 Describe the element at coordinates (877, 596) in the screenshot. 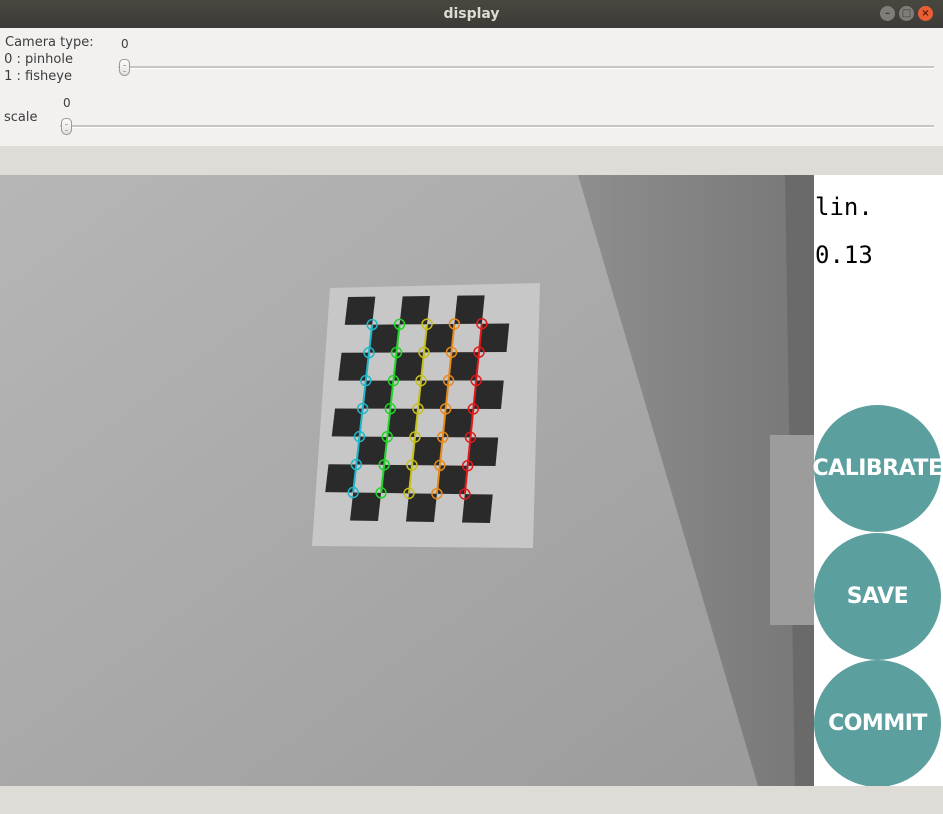

I see `save-button: SAVE` at that location.